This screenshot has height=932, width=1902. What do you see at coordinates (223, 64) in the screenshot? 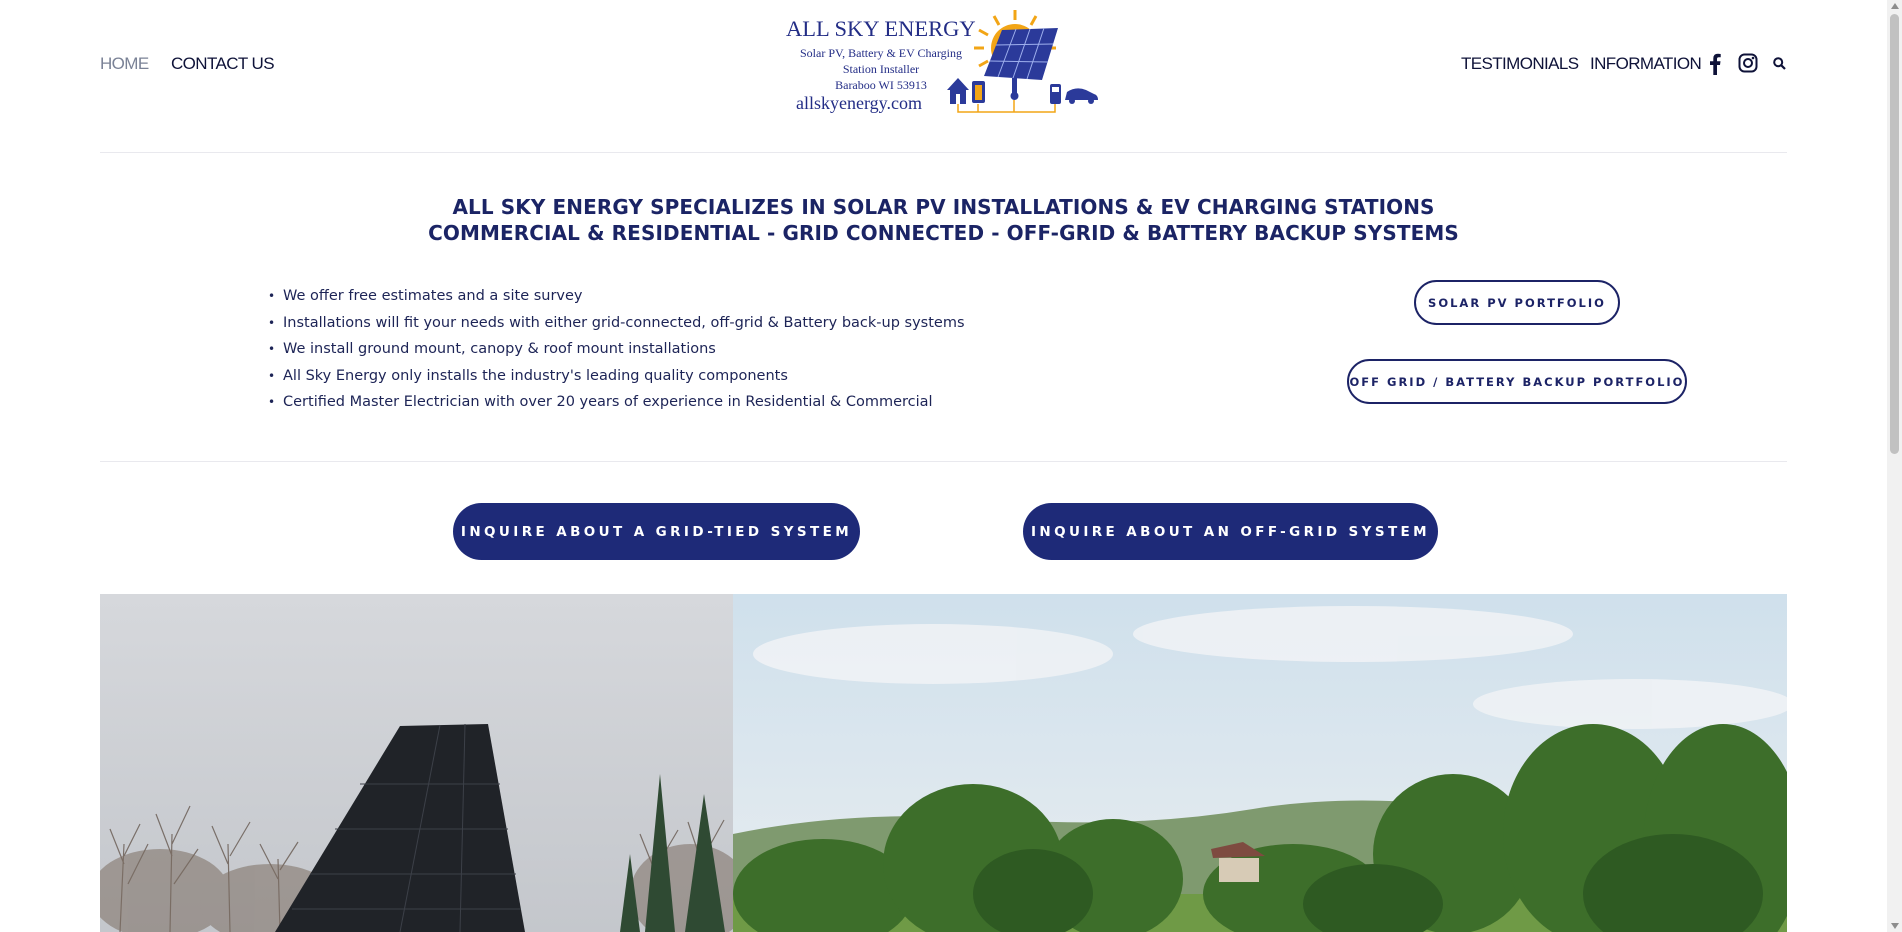
I see `nav-contact-us: CONTACT US` at bounding box center [223, 64].